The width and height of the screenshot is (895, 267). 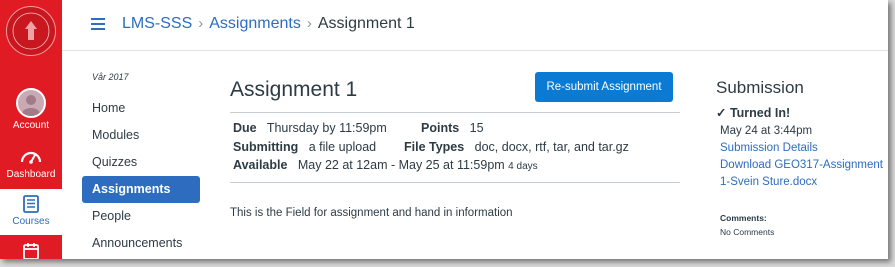 I want to click on submission-status-text: Turned In!, so click(x=760, y=113).